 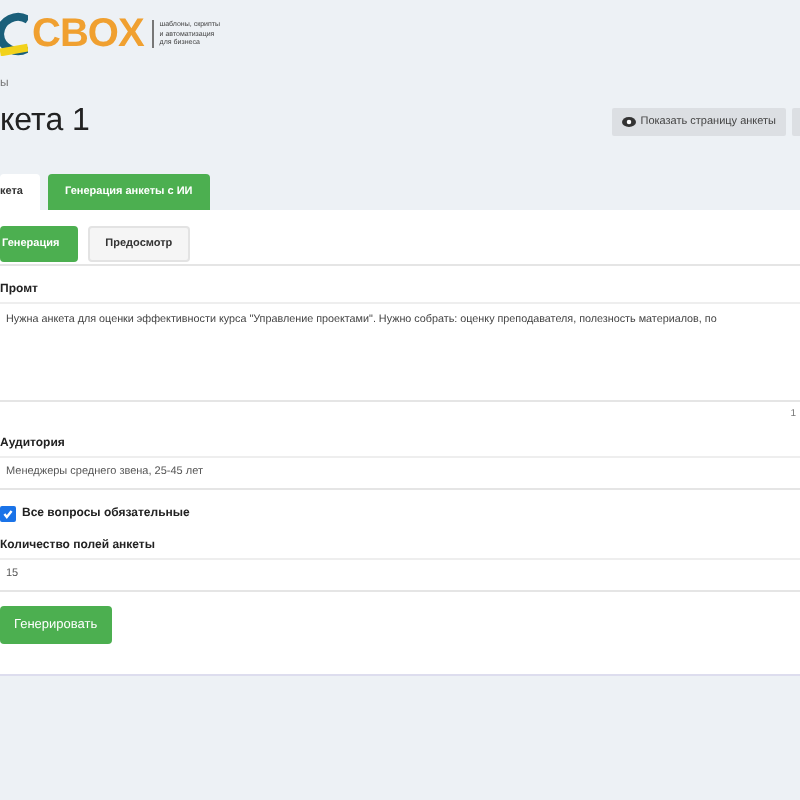 I want to click on logo-icon, so click(x=14, y=34).